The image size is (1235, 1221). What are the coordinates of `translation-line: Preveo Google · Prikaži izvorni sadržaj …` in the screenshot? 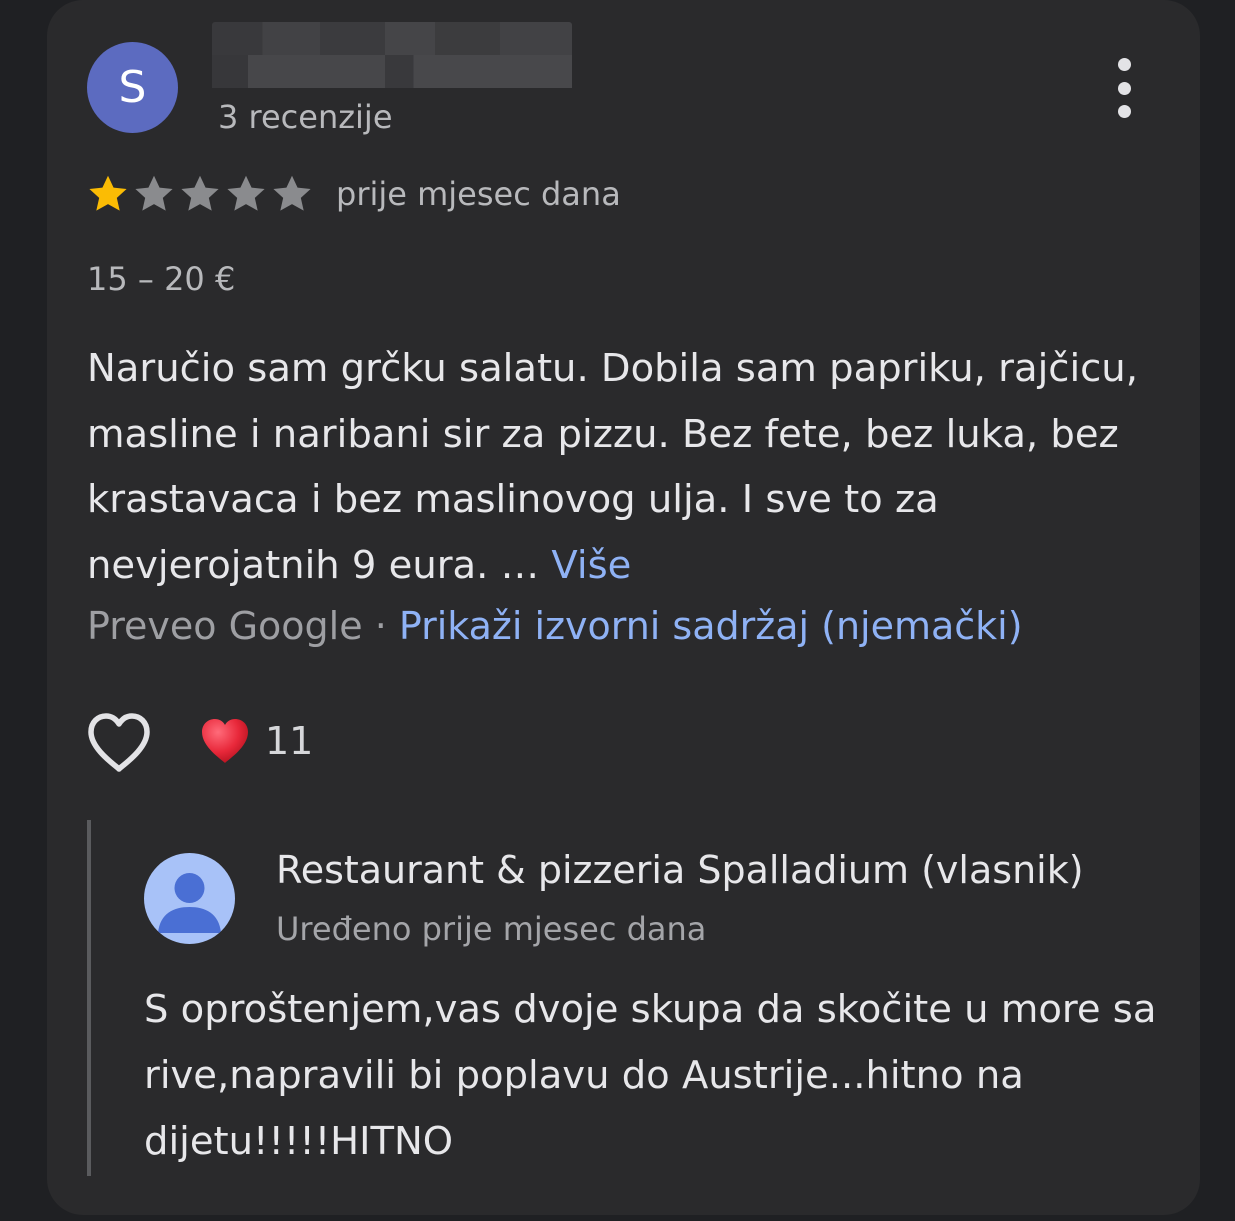 It's located at (555, 626).